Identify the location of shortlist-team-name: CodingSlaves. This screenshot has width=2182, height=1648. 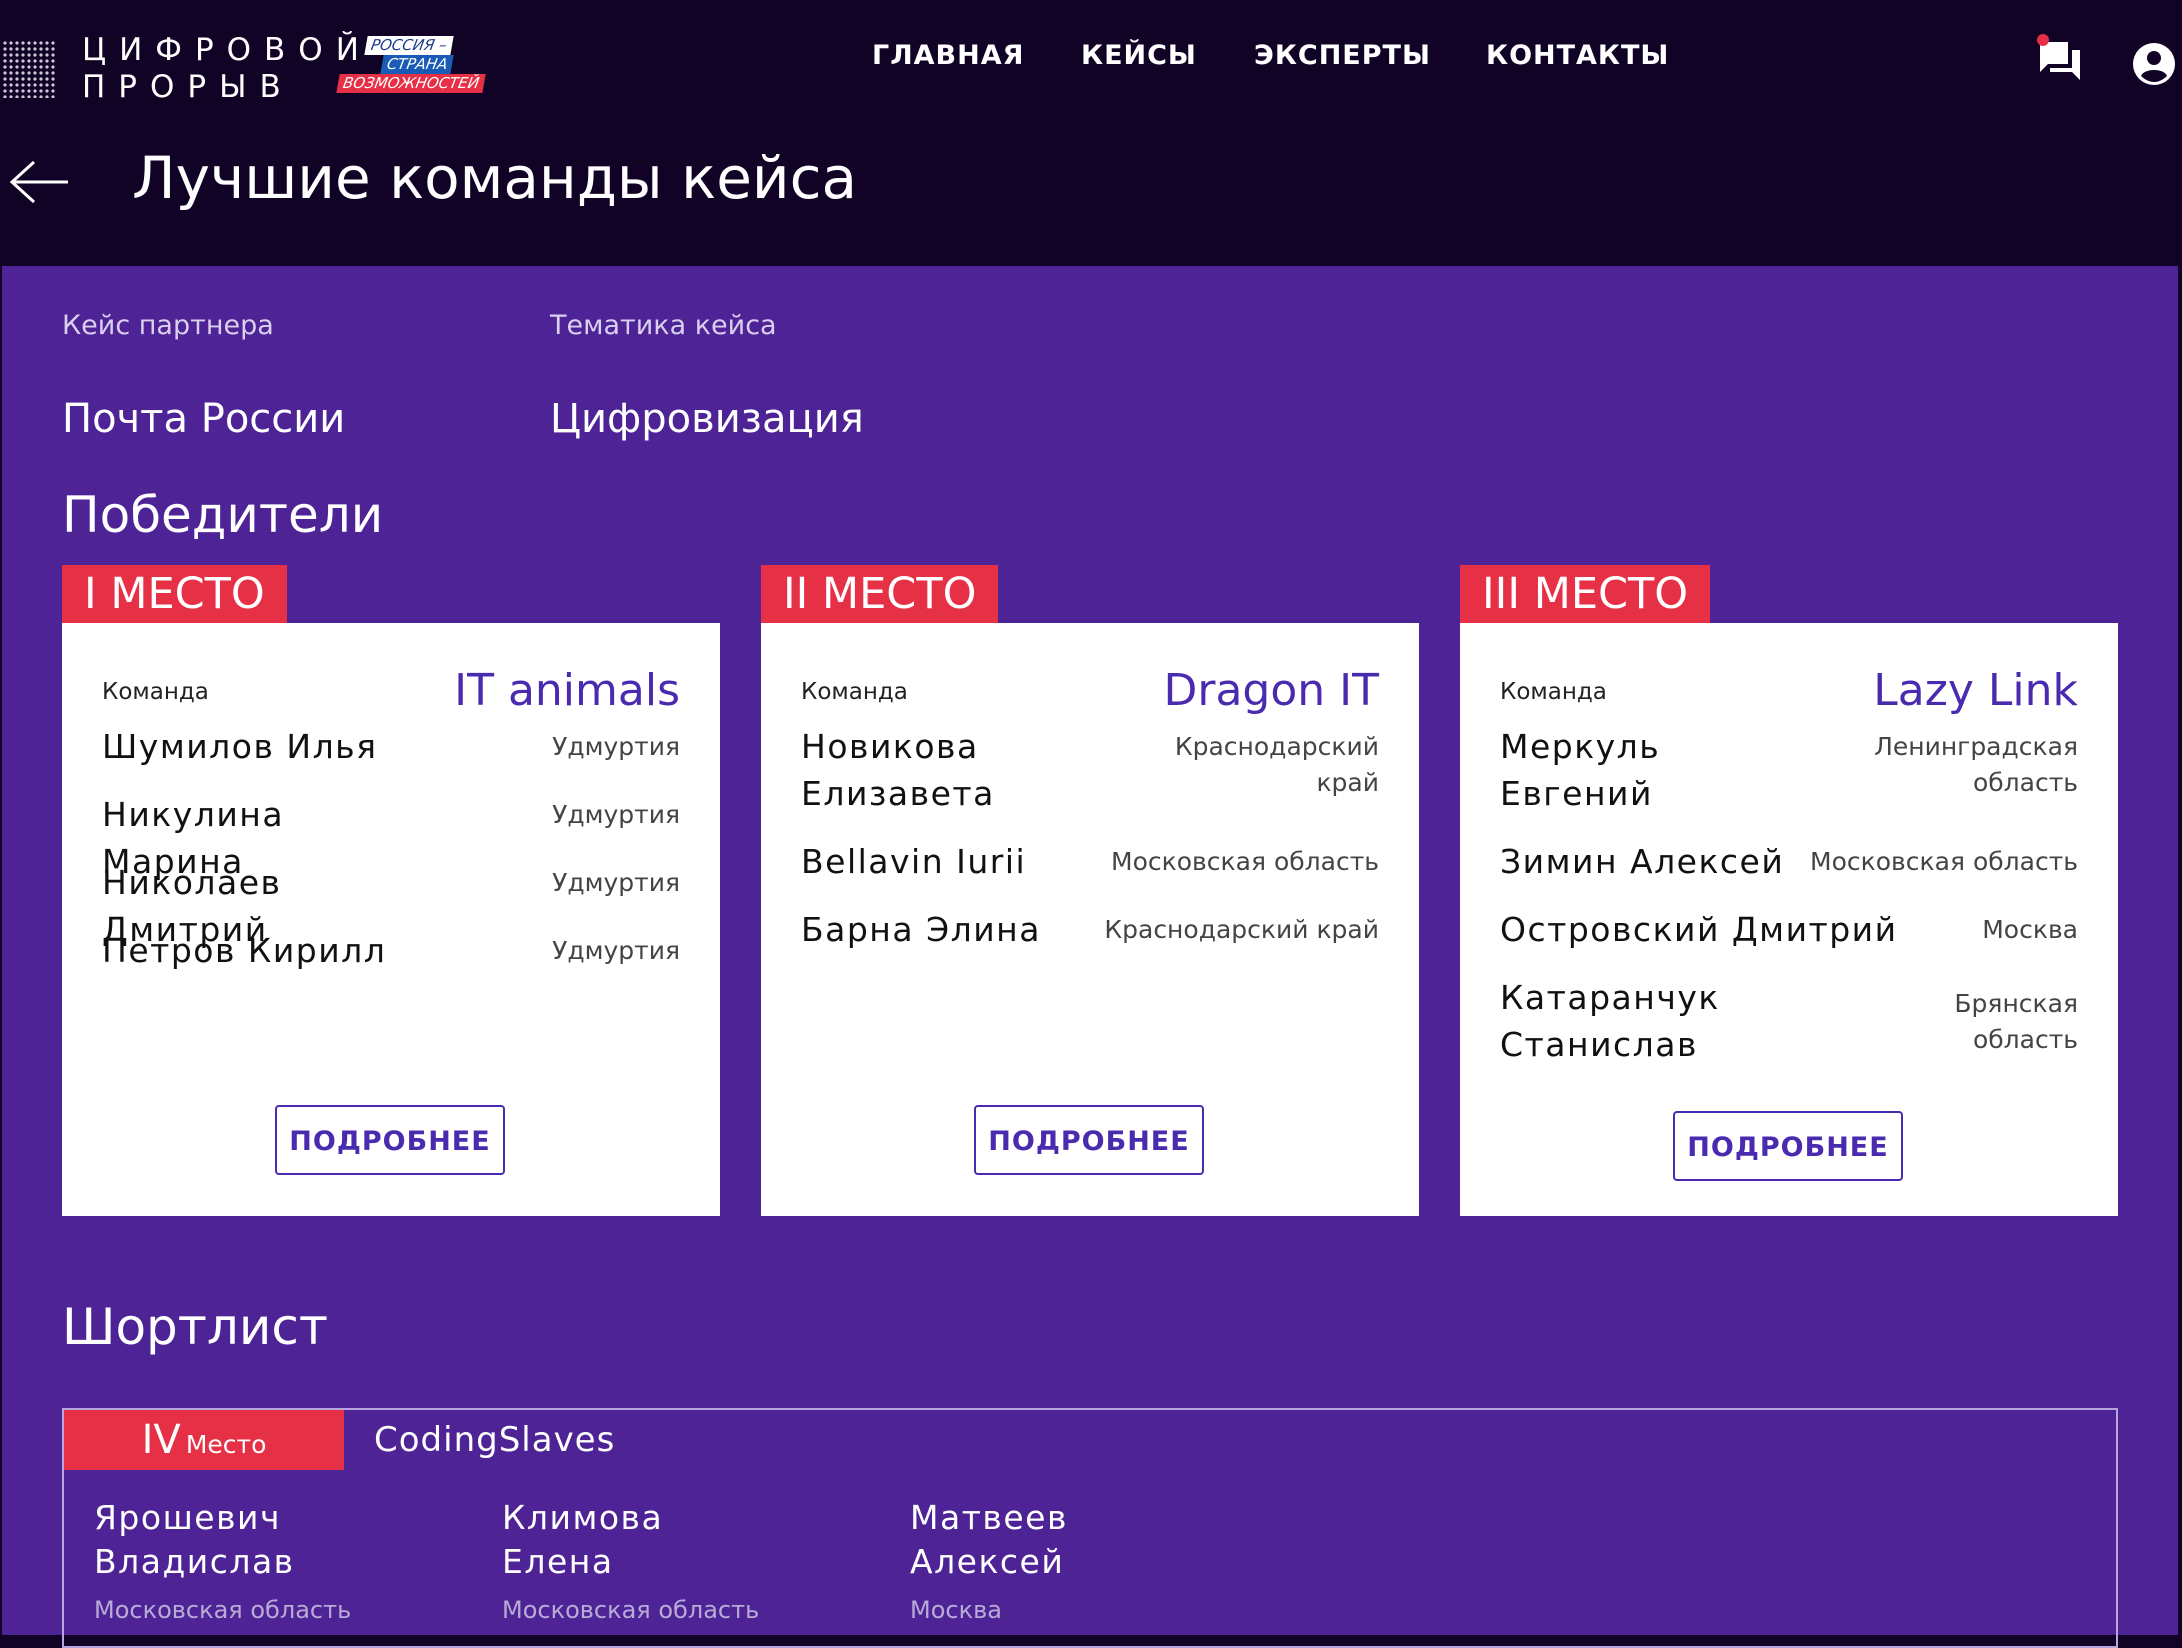
(495, 1440).